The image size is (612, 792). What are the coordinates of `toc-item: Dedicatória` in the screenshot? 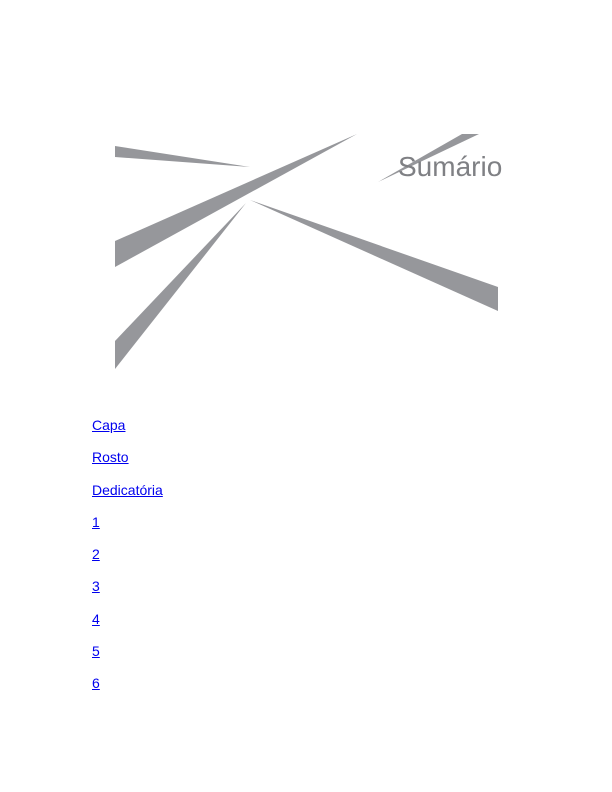 It's located at (127, 496).